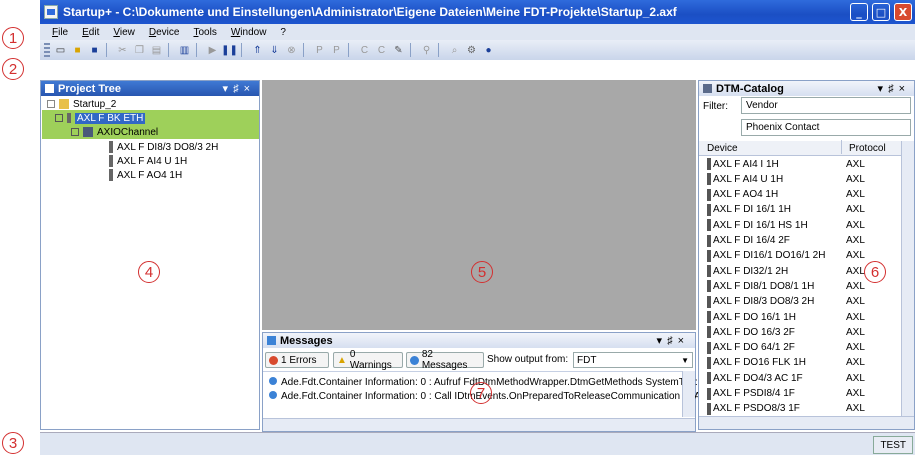 This screenshot has height=455, width=915. Describe the element at coordinates (471, 50) in the screenshot. I see `settings-icon: ⚙` at that location.